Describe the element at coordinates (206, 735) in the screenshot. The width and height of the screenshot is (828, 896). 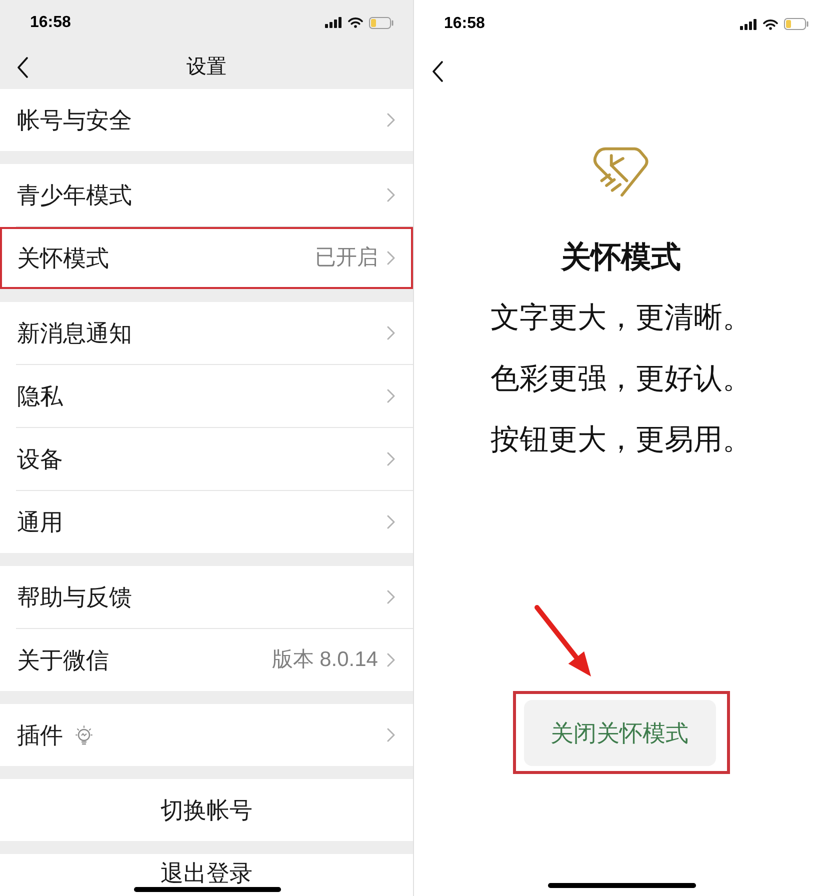
I see `settings-row: 插件` at that location.